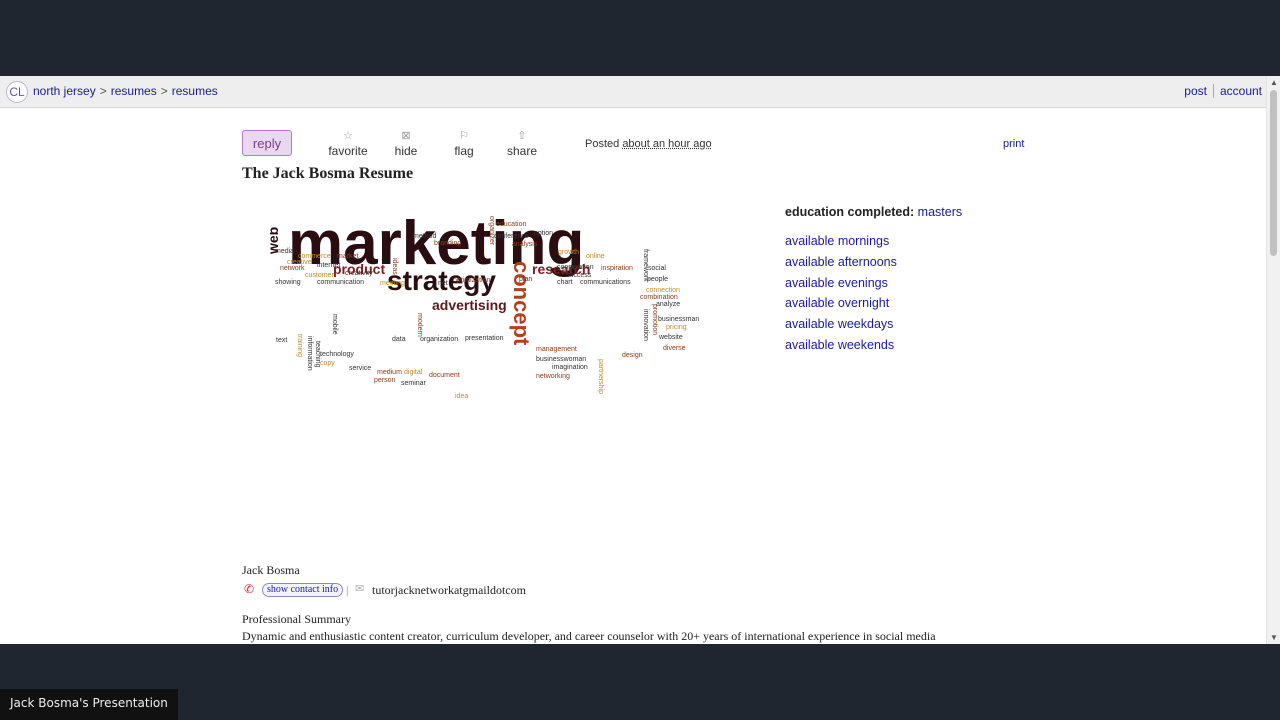  I want to click on wordcloud-word: method, so click(424, 236).